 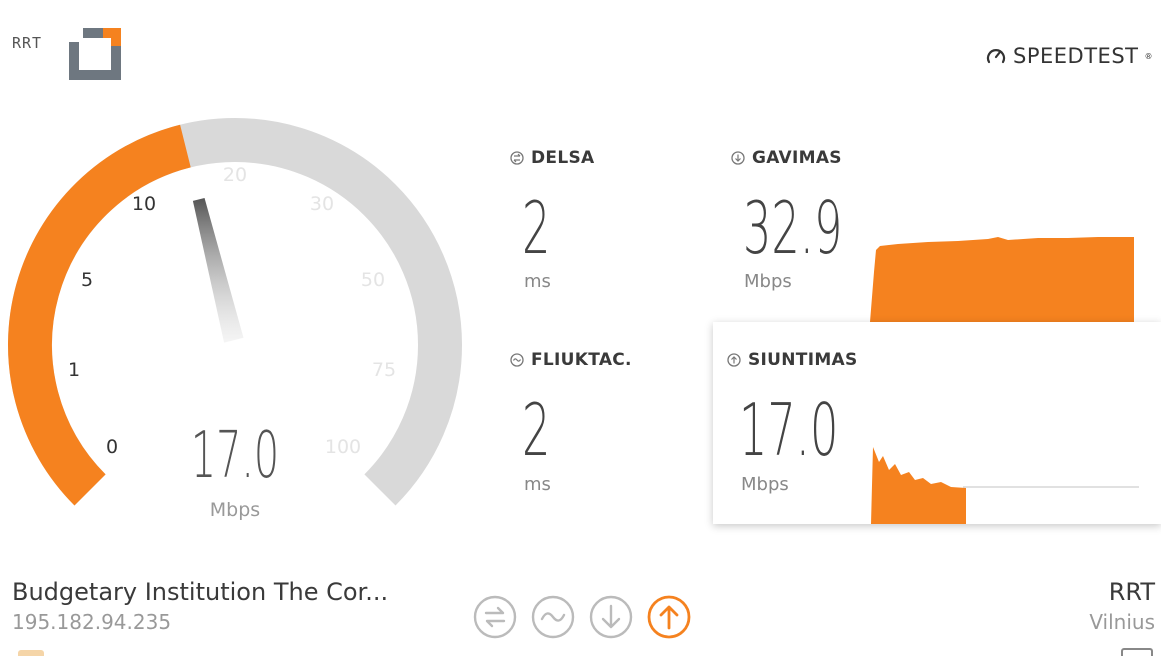 I want to click on jitter-unit: ms, so click(x=537, y=484).